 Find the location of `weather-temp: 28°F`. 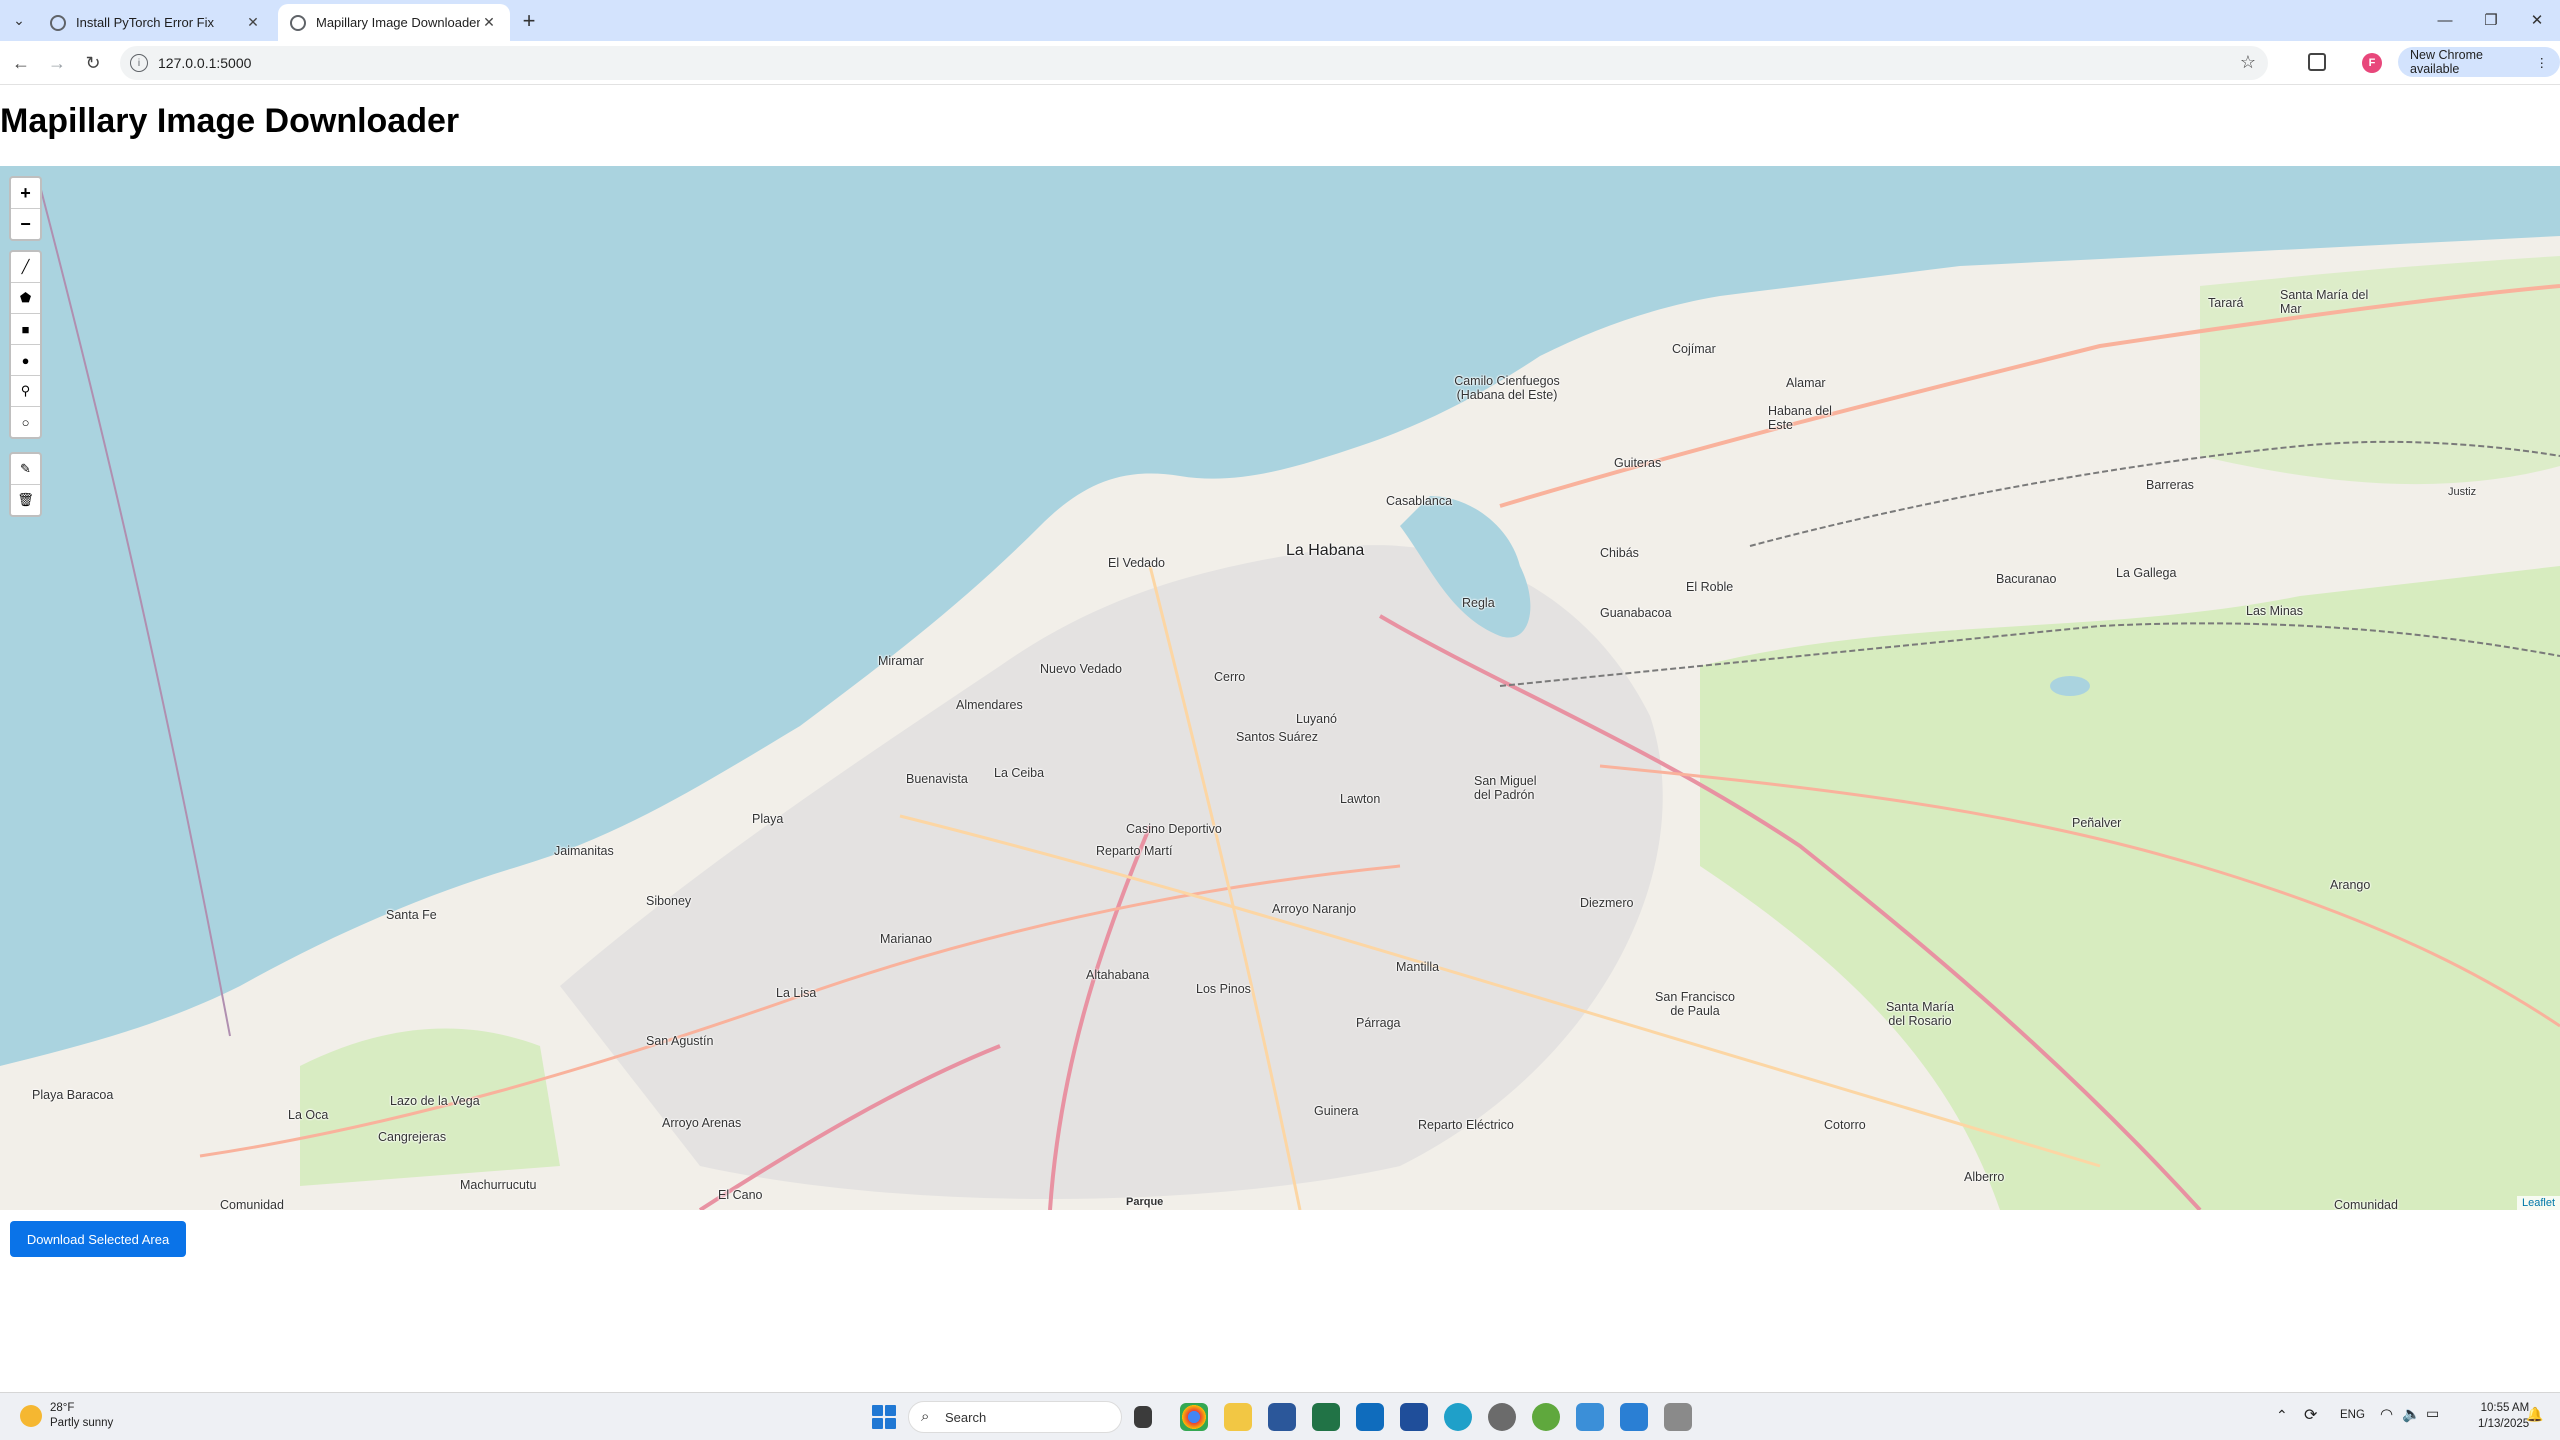

weather-temp: 28°F is located at coordinates (62, 1408).